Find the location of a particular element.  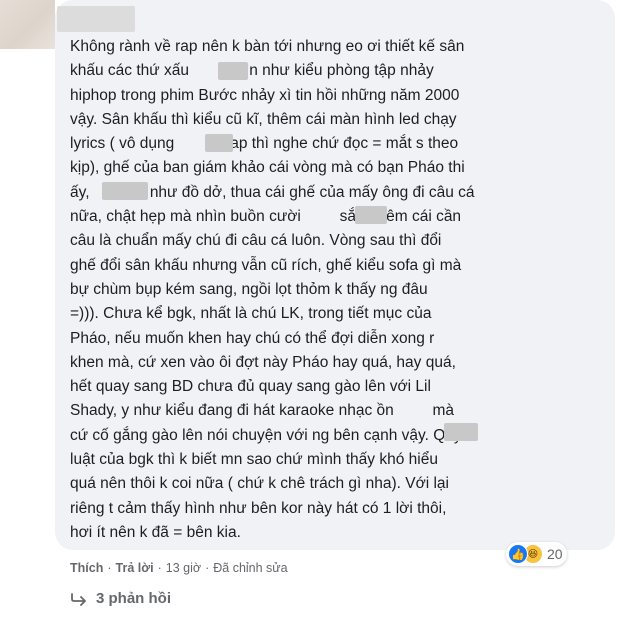

view-replies-link: 3 phản hồi is located at coordinates (120, 598).